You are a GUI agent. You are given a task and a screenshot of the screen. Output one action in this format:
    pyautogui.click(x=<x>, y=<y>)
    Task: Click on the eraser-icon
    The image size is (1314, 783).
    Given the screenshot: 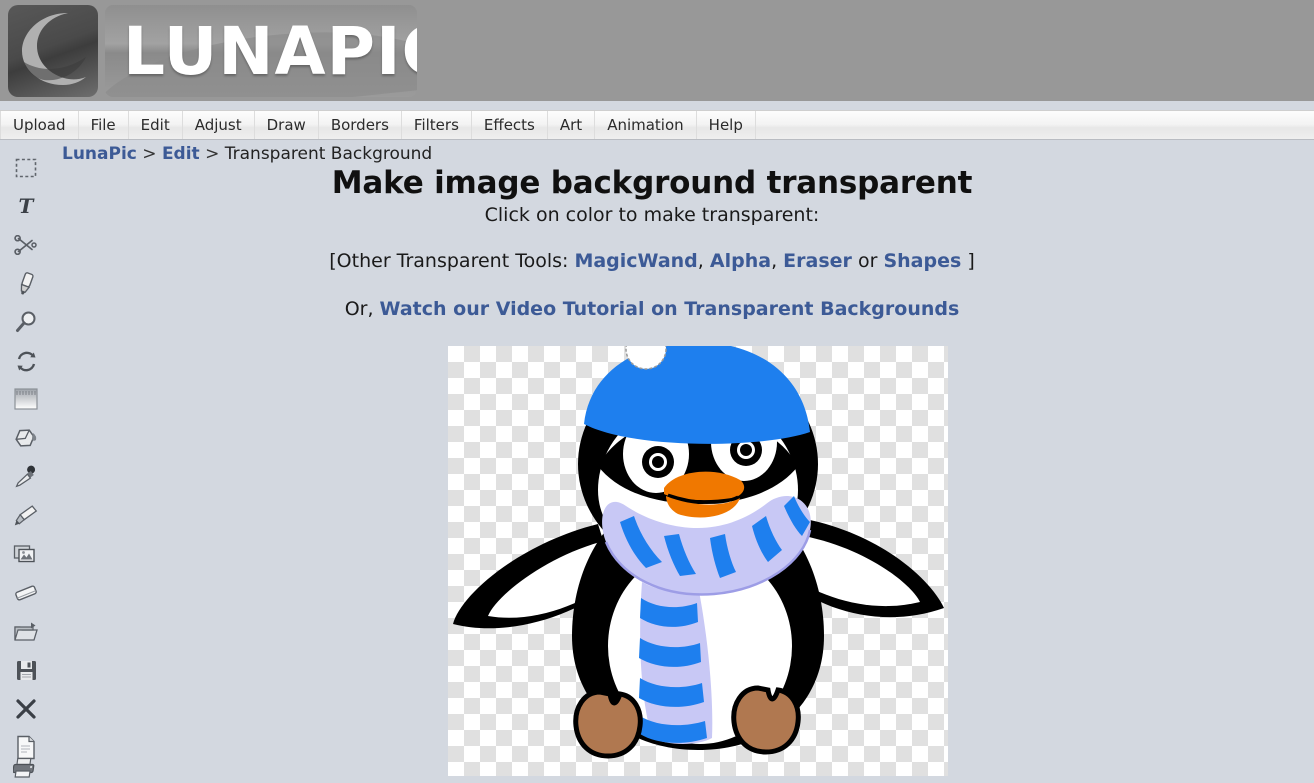 What is the action you would take?
    pyautogui.click(x=26, y=593)
    